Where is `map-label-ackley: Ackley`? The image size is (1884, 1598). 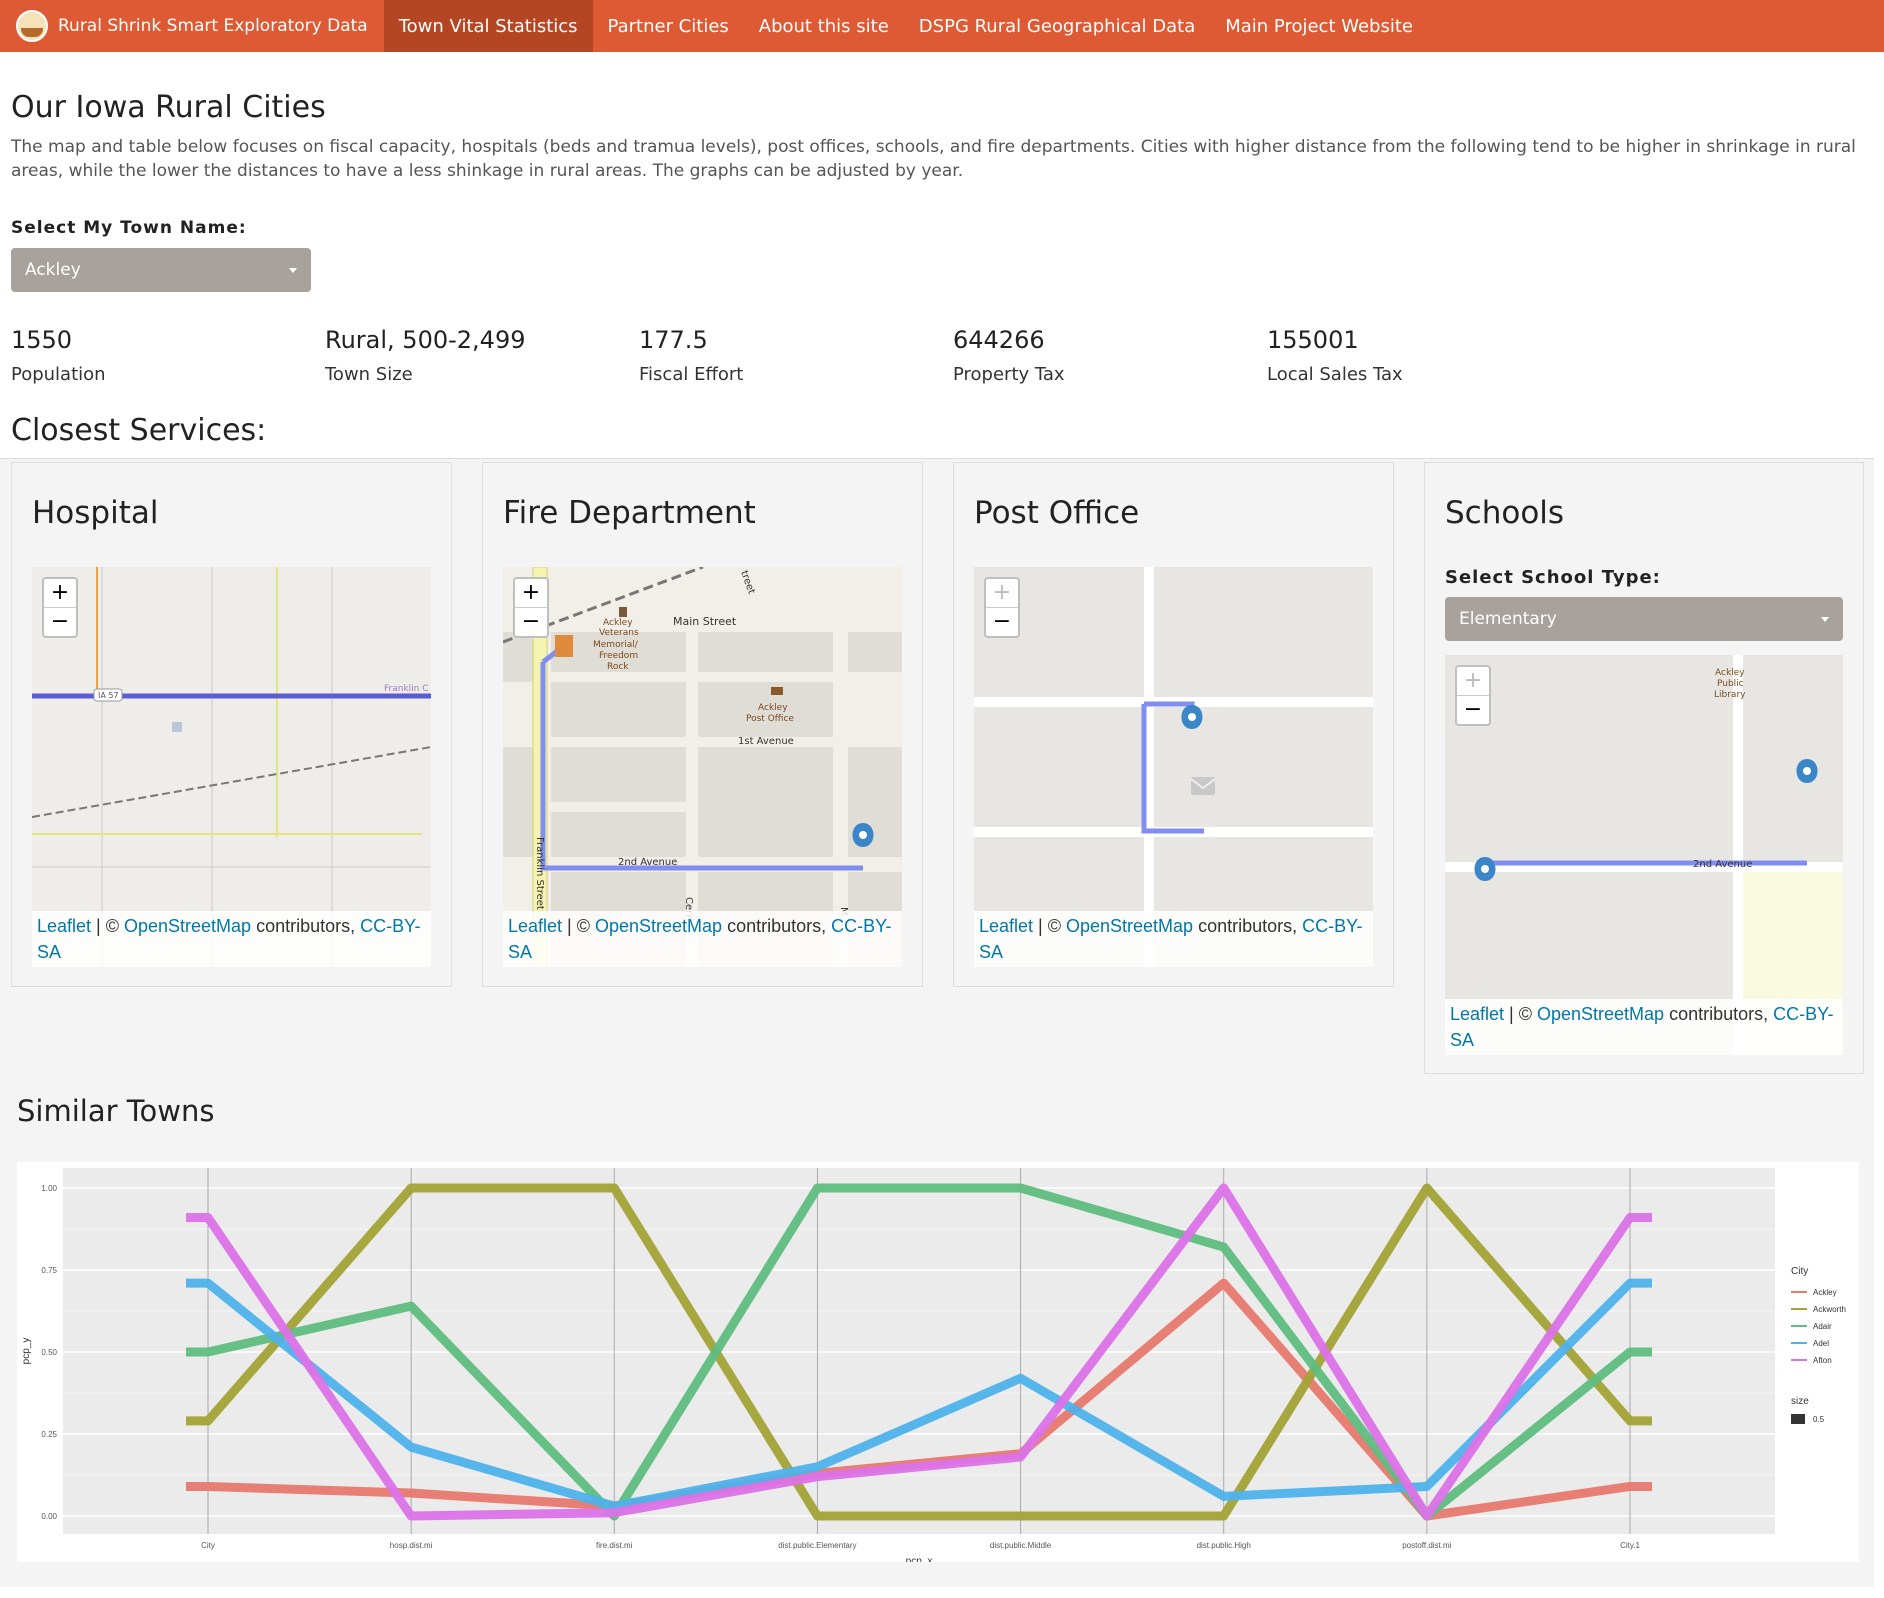
map-label-ackley: Ackley is located at coordinates (618, 623).